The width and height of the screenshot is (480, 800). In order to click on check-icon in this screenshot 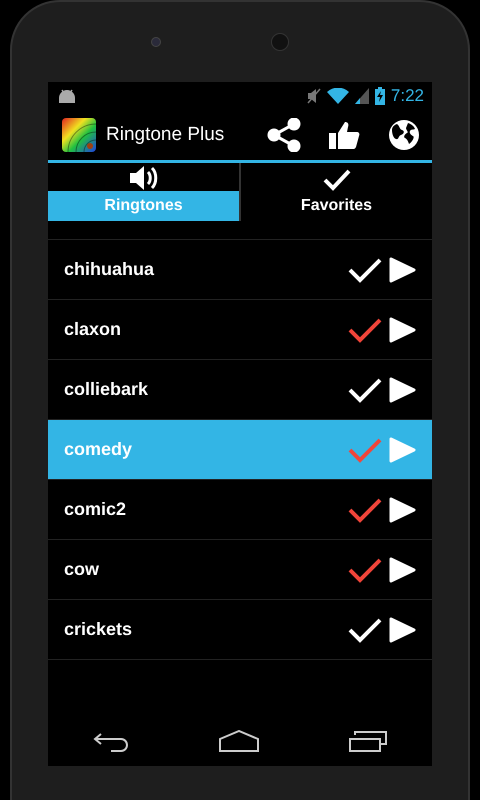, I will do `click(336, 180)`.